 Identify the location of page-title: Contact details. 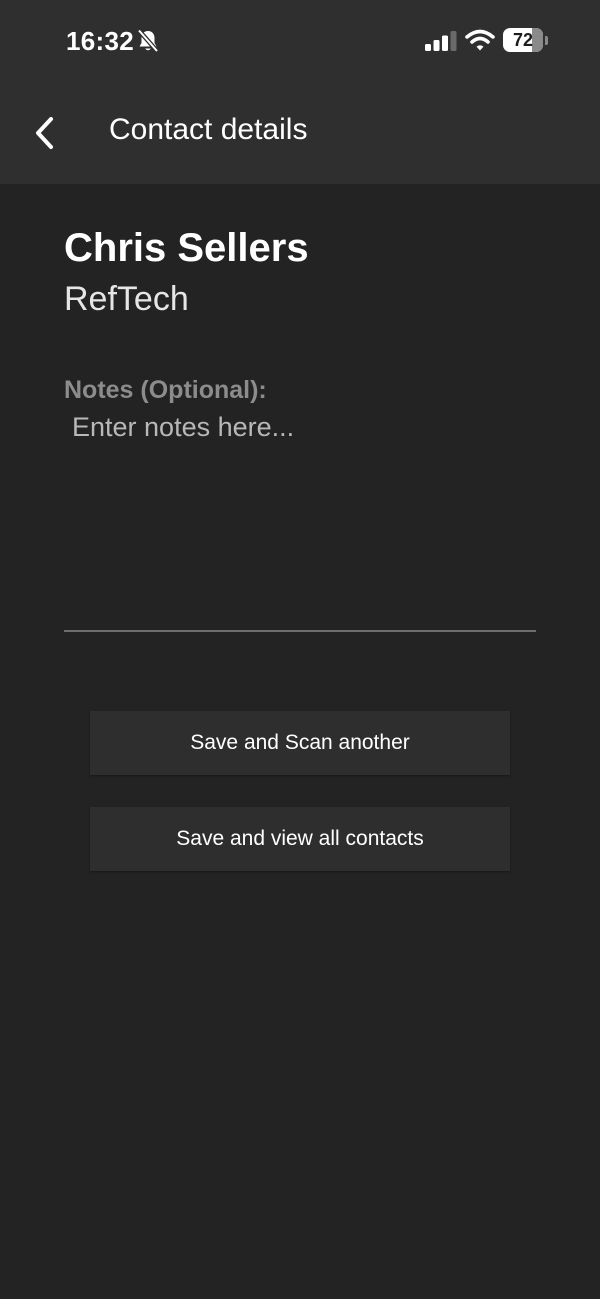
(208, 129).